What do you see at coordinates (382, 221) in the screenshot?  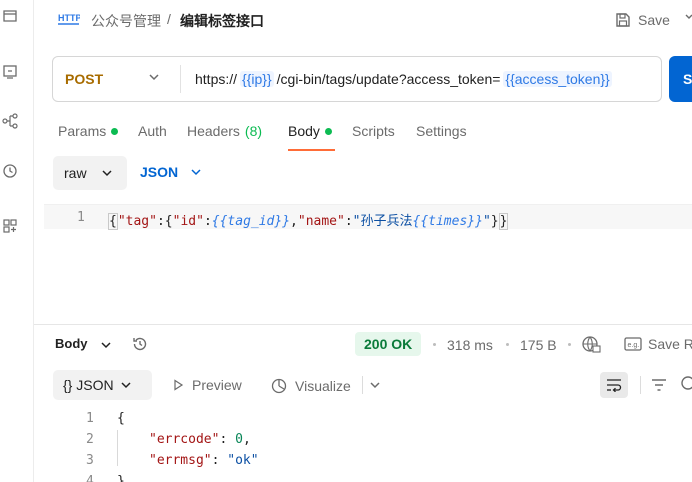 I see `code-string-name: "孙子兵法` at bounding box center [382, 221].